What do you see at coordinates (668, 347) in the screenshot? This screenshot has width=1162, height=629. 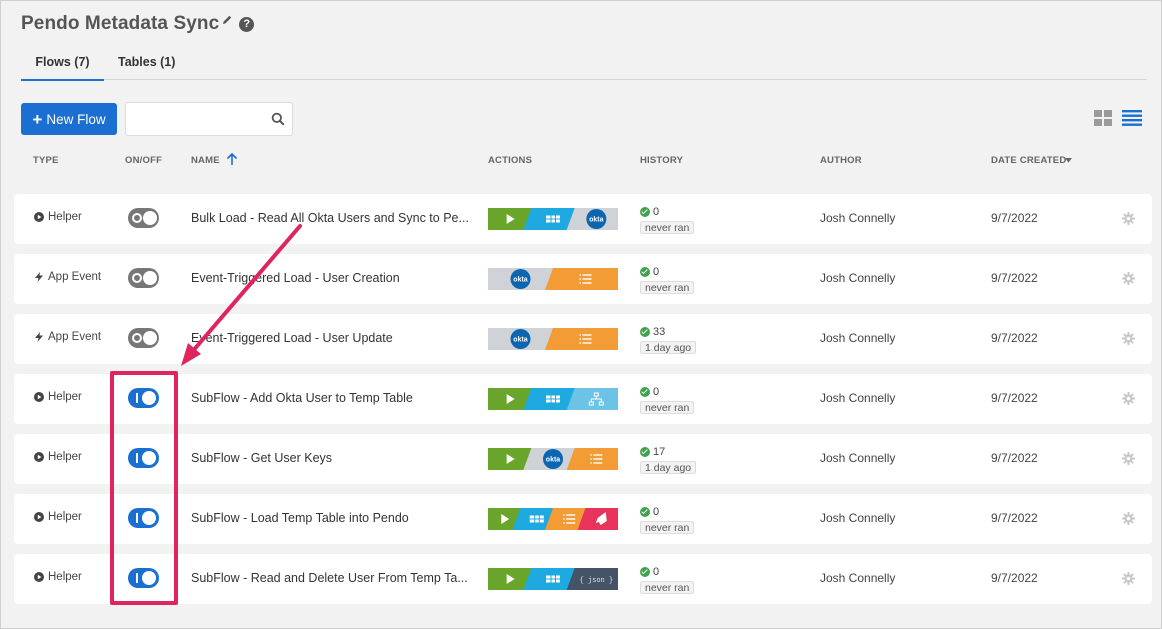 I see `history-status-badge: 1 day ago` at bounding box center [668, 347].